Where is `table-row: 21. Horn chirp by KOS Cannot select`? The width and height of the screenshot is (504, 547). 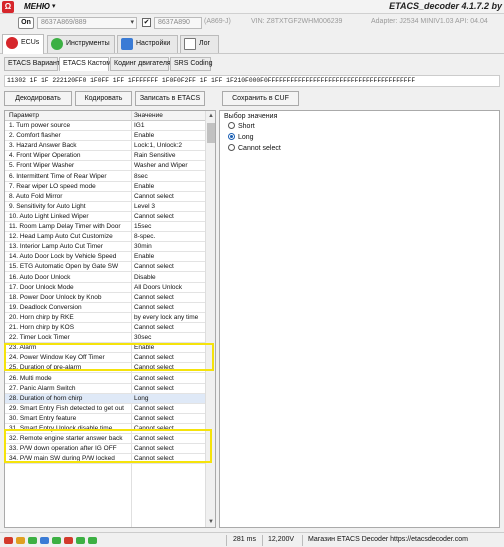
table-row: 21. Horn chirp by KOS Cannot select is located at coordinates (105, 328).